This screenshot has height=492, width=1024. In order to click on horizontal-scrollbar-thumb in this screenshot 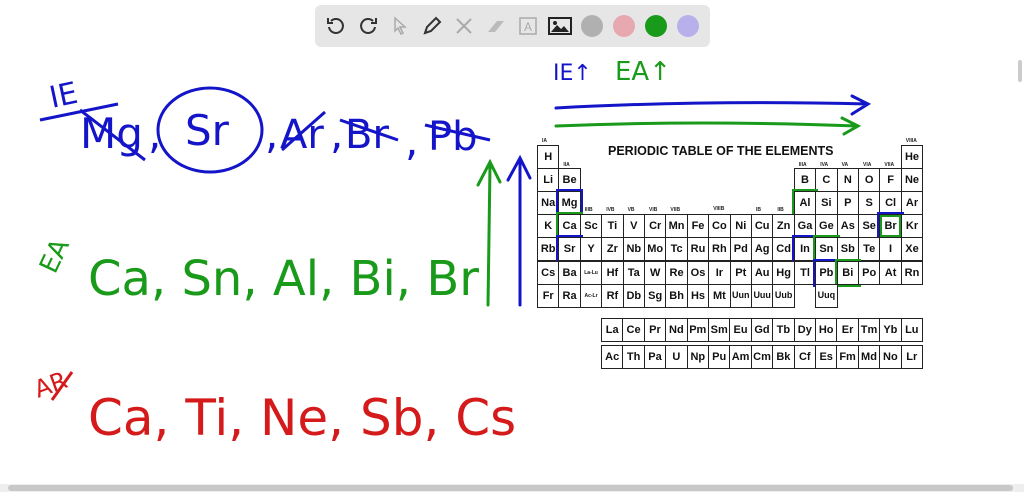, I will do `click(510, 488)`.